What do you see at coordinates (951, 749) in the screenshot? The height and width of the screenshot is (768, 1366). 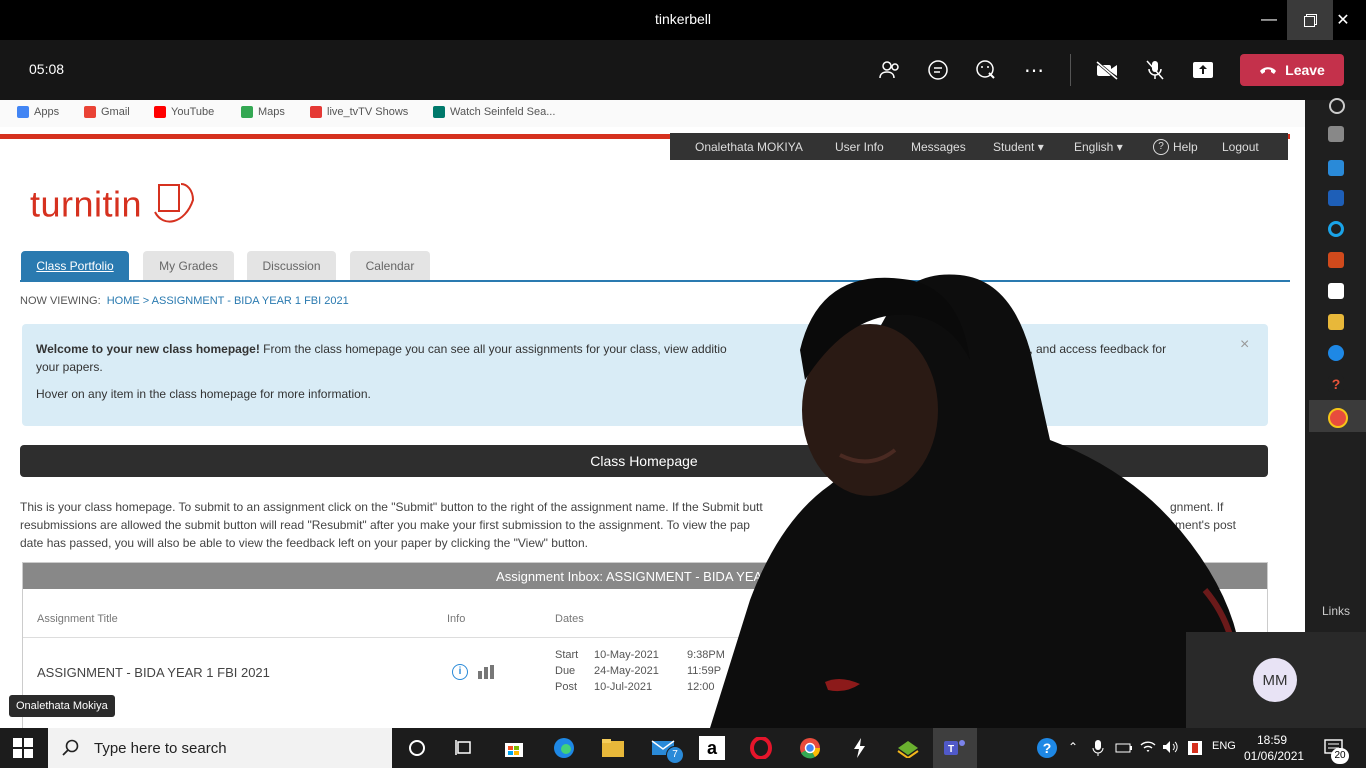 I see `svg-text: T` at bounding box center [951, 749].